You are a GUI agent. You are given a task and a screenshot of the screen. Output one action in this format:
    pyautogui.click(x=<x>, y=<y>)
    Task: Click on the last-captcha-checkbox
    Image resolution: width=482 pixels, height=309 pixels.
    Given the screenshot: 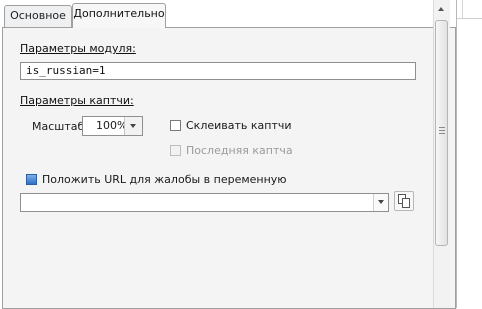 What is the action you would take?
    pyautogui.click(x=175, y=150)
    